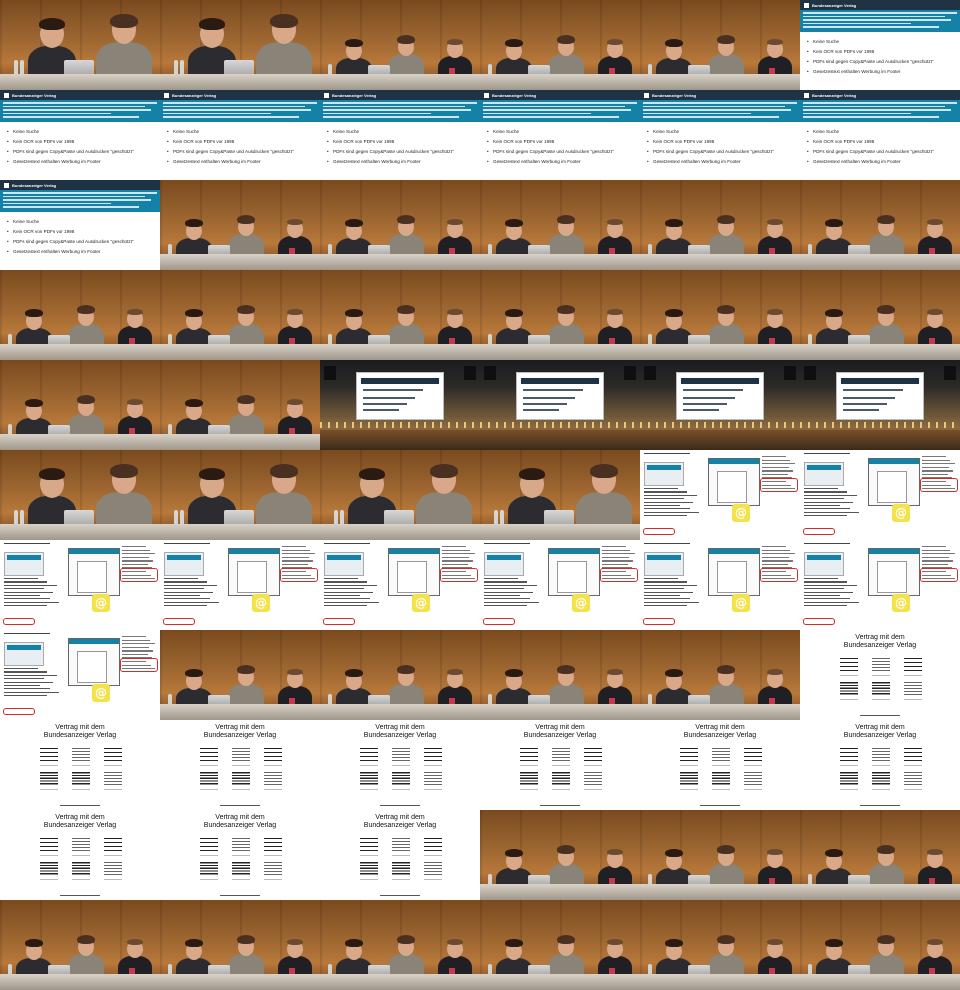 This screenshot has height=990, width=960. What do you see at coordinates (869, 42) in the screenshot?
I see `bullet-item: Keine Suche` at bounding box center [869, 42].